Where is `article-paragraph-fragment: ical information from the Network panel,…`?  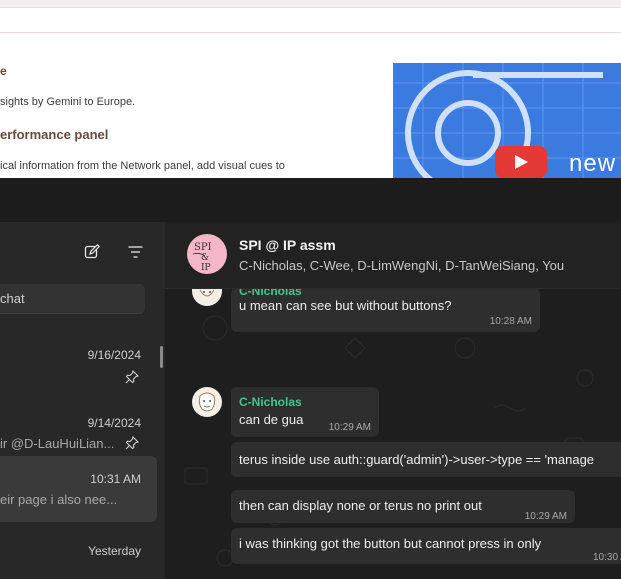
article-paragraph-fragment: ical information from the Network panel,… is located at coordinates (142, 166).